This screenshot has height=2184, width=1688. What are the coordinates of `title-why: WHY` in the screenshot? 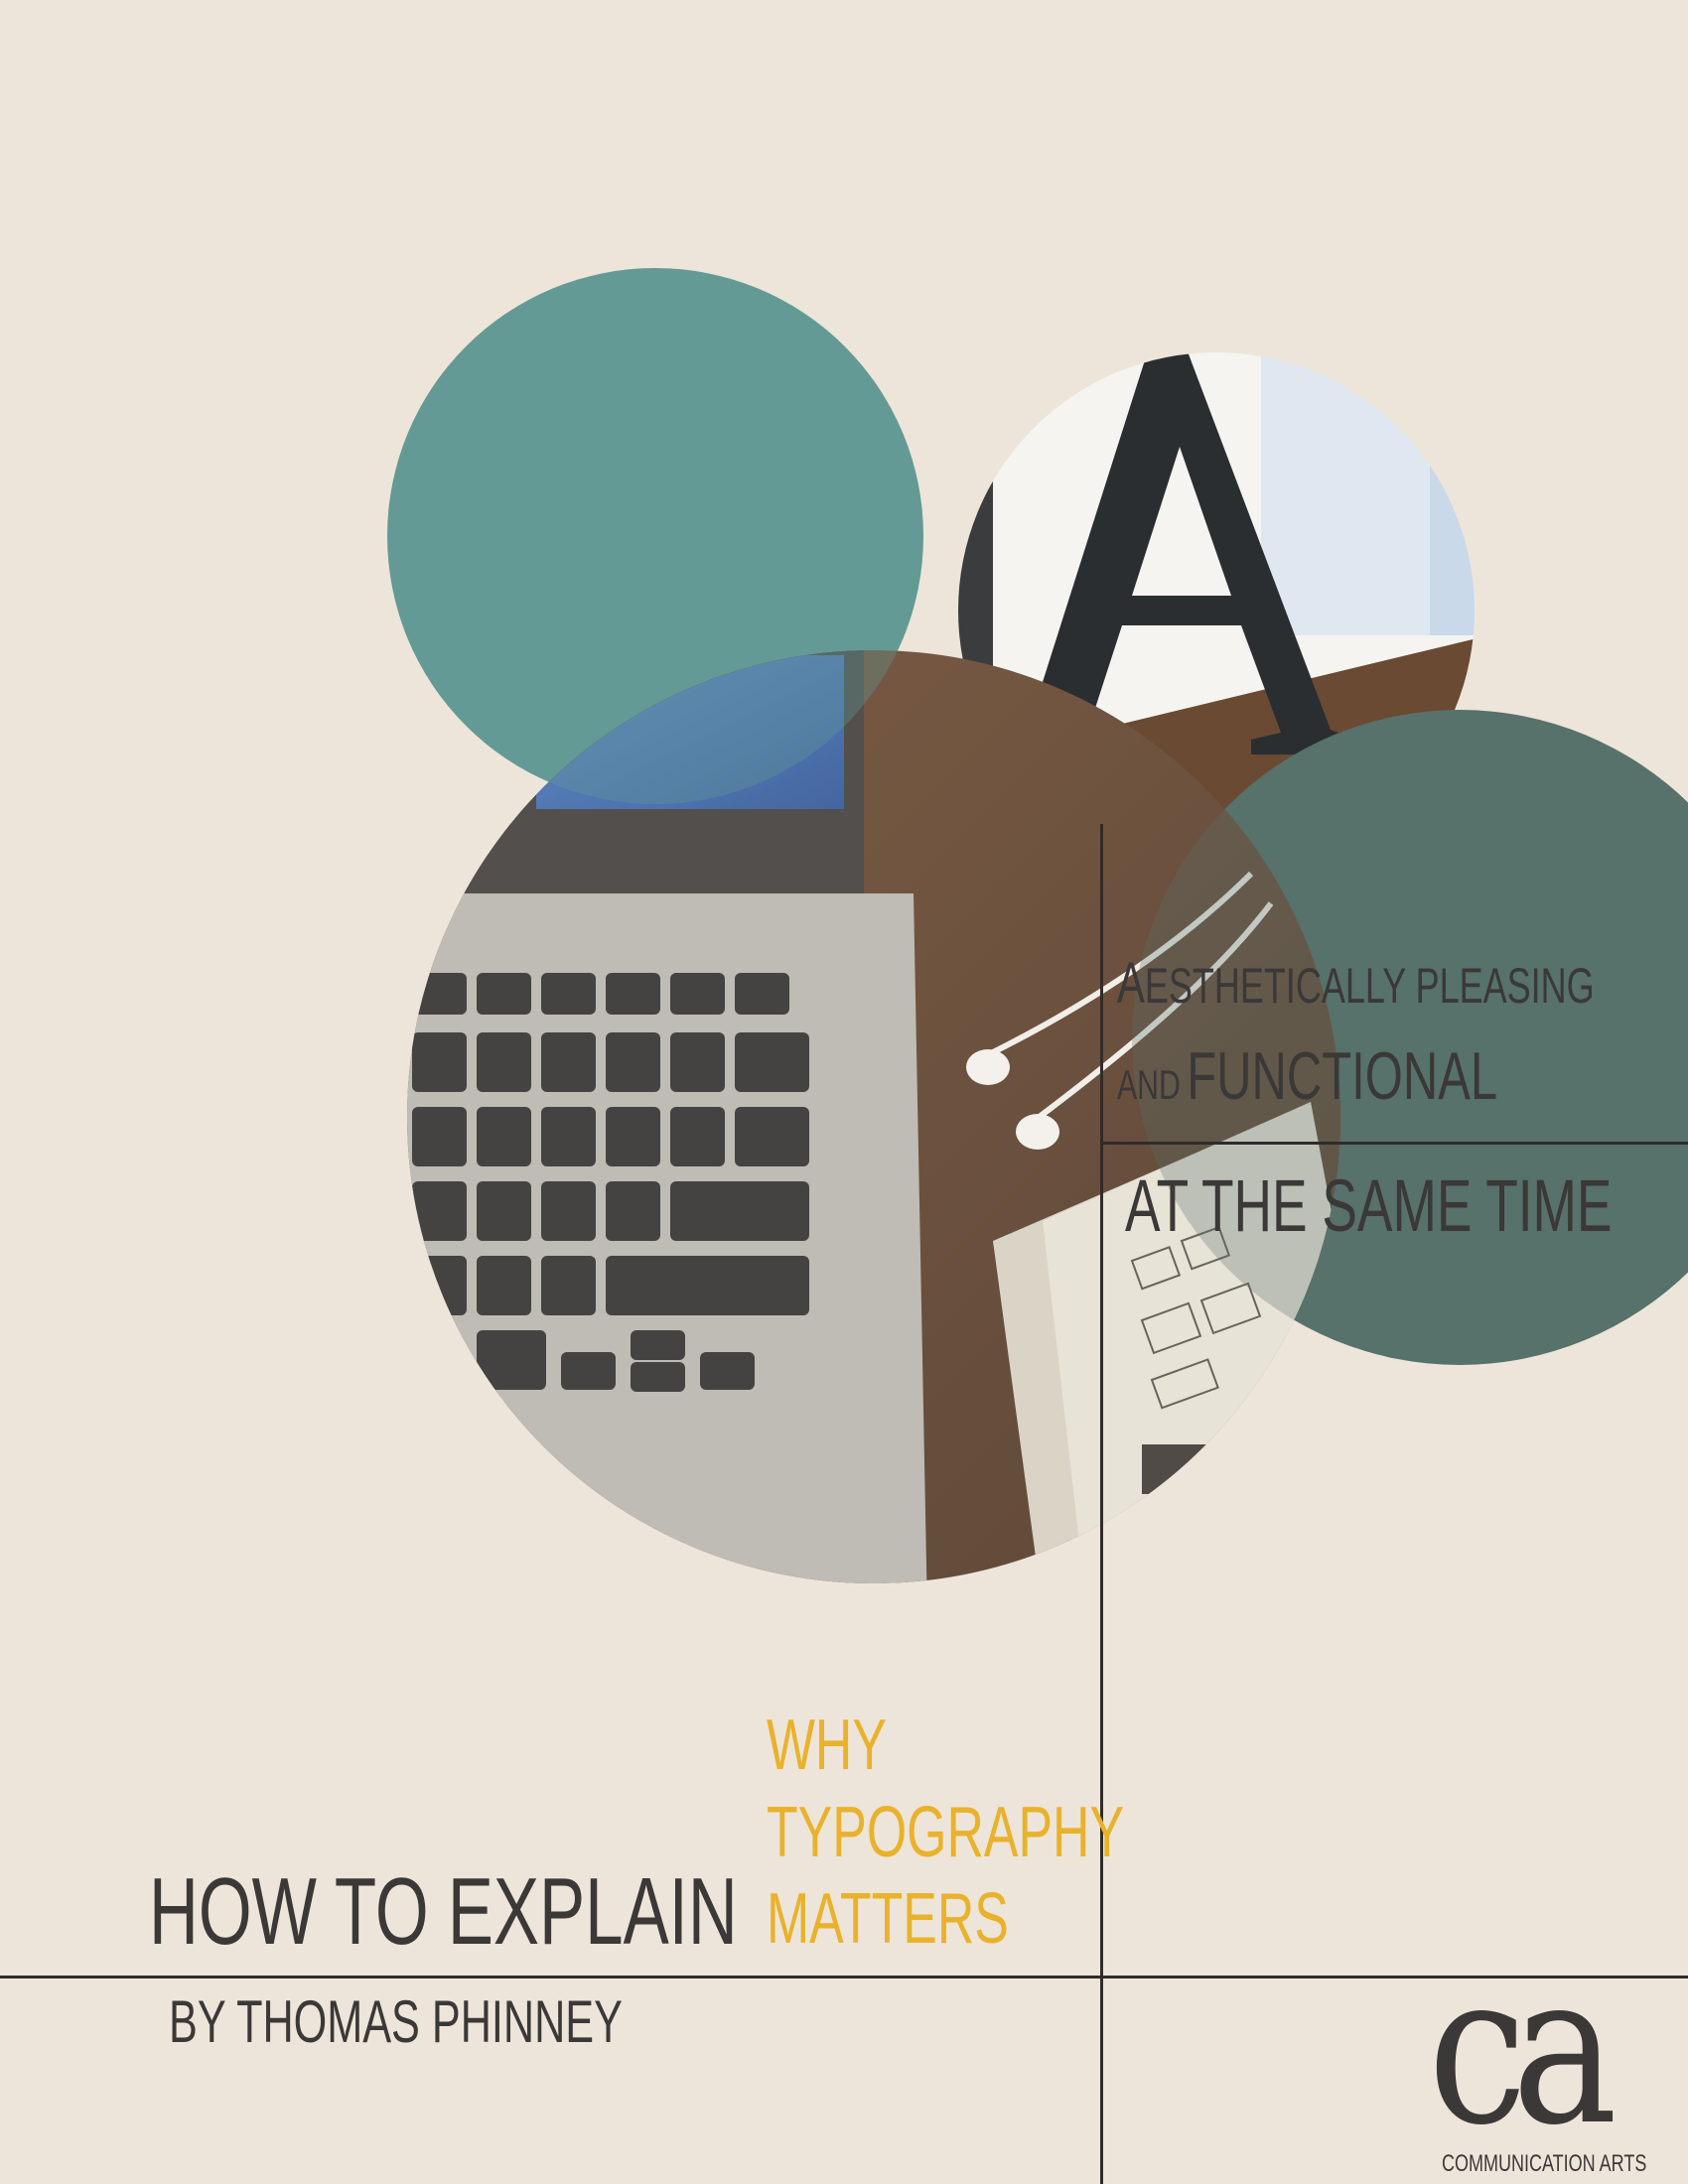 It's located at (827, 1745).